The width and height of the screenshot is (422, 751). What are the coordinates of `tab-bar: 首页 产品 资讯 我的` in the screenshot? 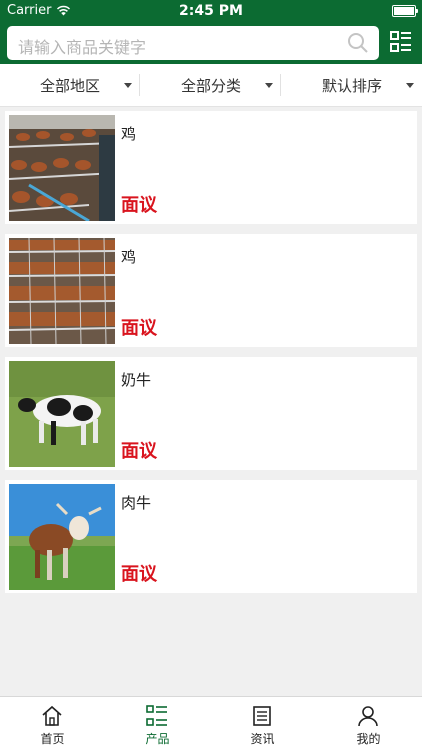 It's located at (211, 723).